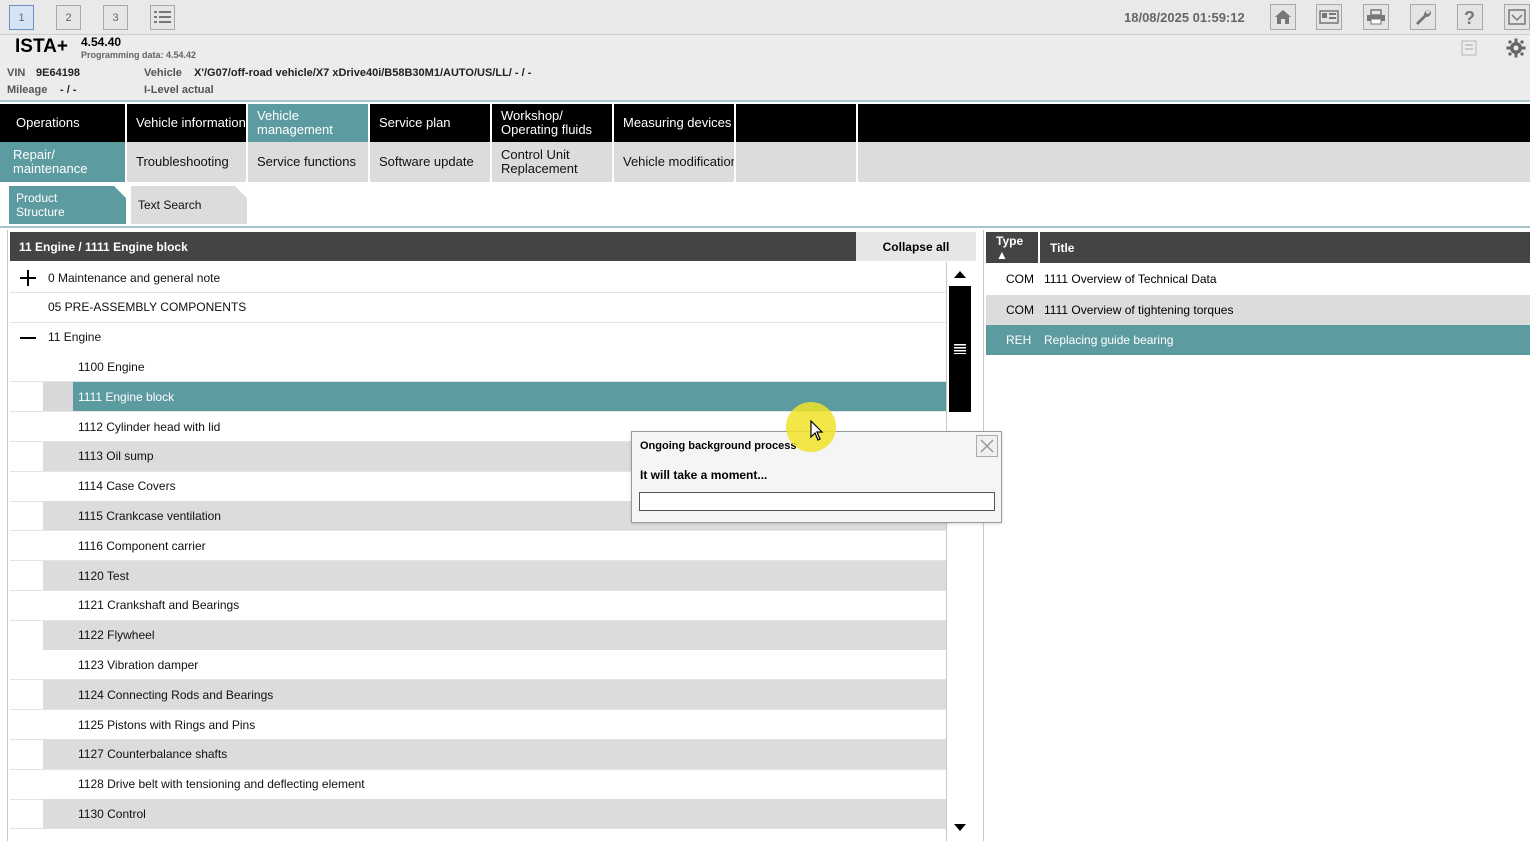 The height and width of the screenshot is (841, 1530). What do you see at coordinates (478, 605) in the screenshot?
I see `tree-row: 1121 Crankshaft and Bearings` at bounding box center [478, 605].